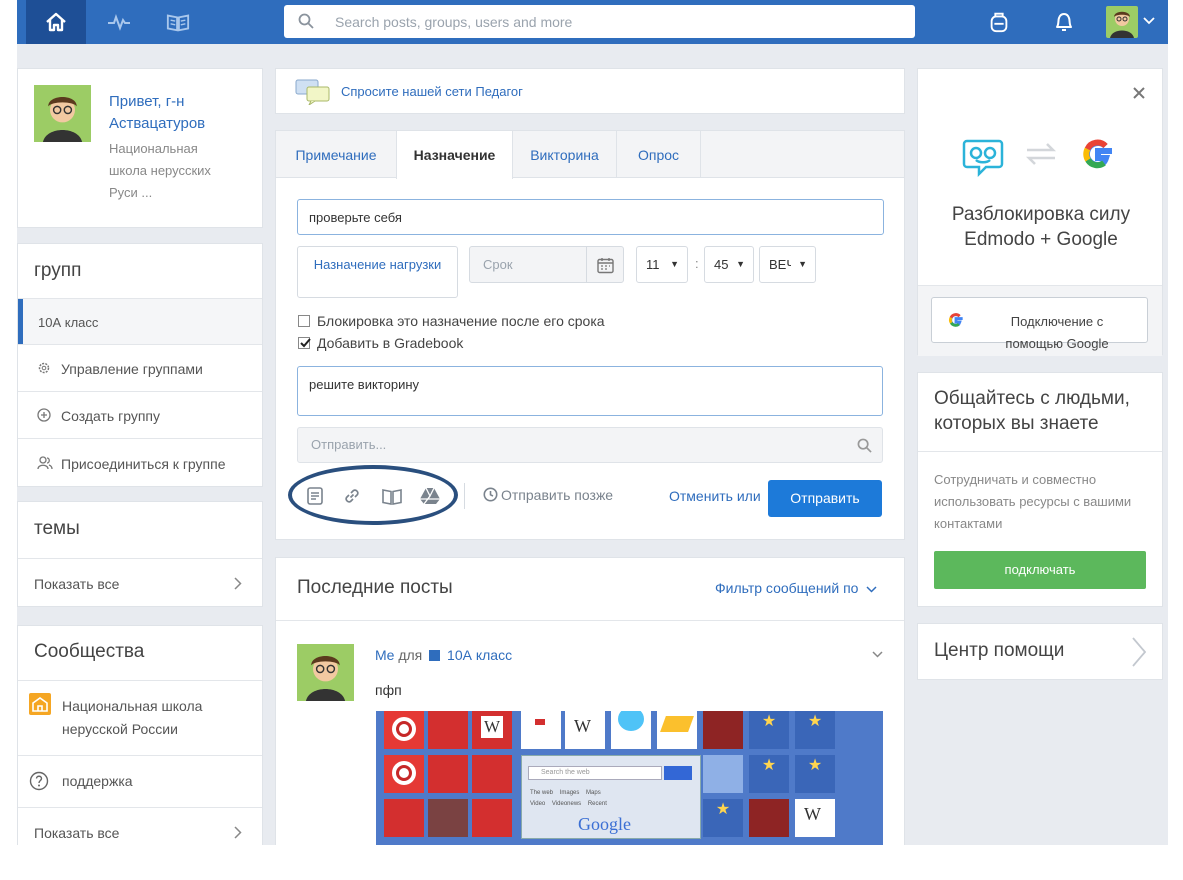 Image resolution: width=1183 pixels, height=880 pixels. Describe the element at coordinates (662, 264) in the screenshot. I see `hour-select: 11 ▼` at that location.